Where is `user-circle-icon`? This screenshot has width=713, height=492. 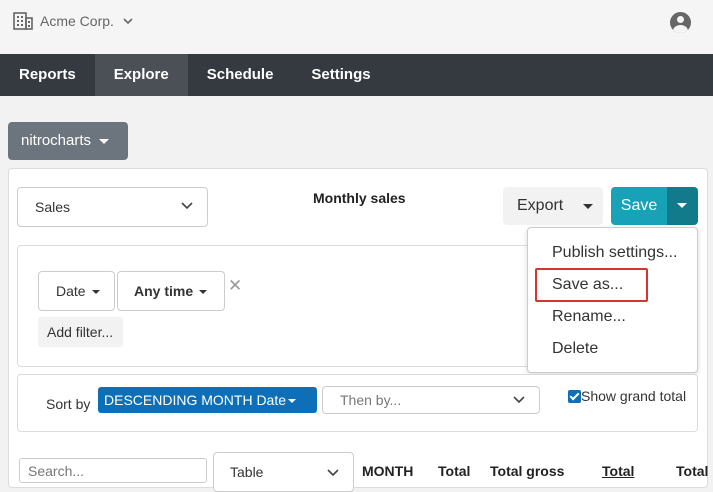 user-circle-icon is located at coordinates (680, 22).